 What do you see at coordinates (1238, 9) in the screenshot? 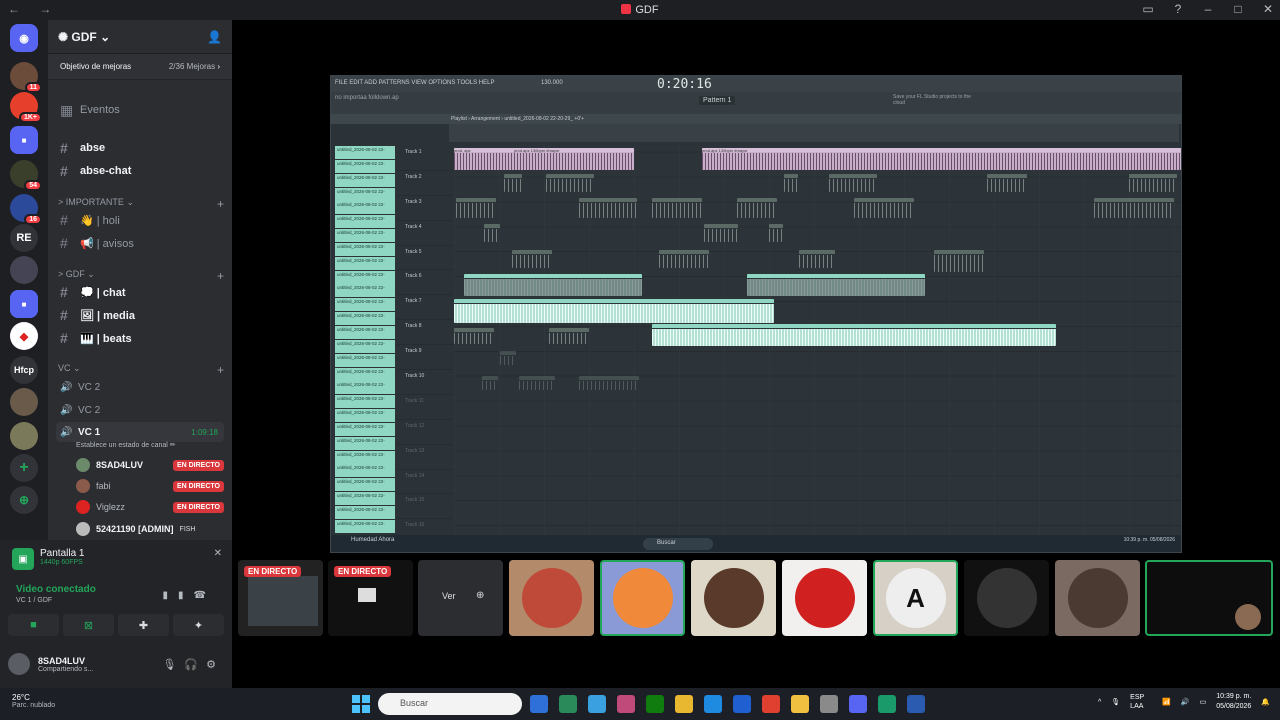
I see `maximize-icon: □` at bounding box center [1238, 9].